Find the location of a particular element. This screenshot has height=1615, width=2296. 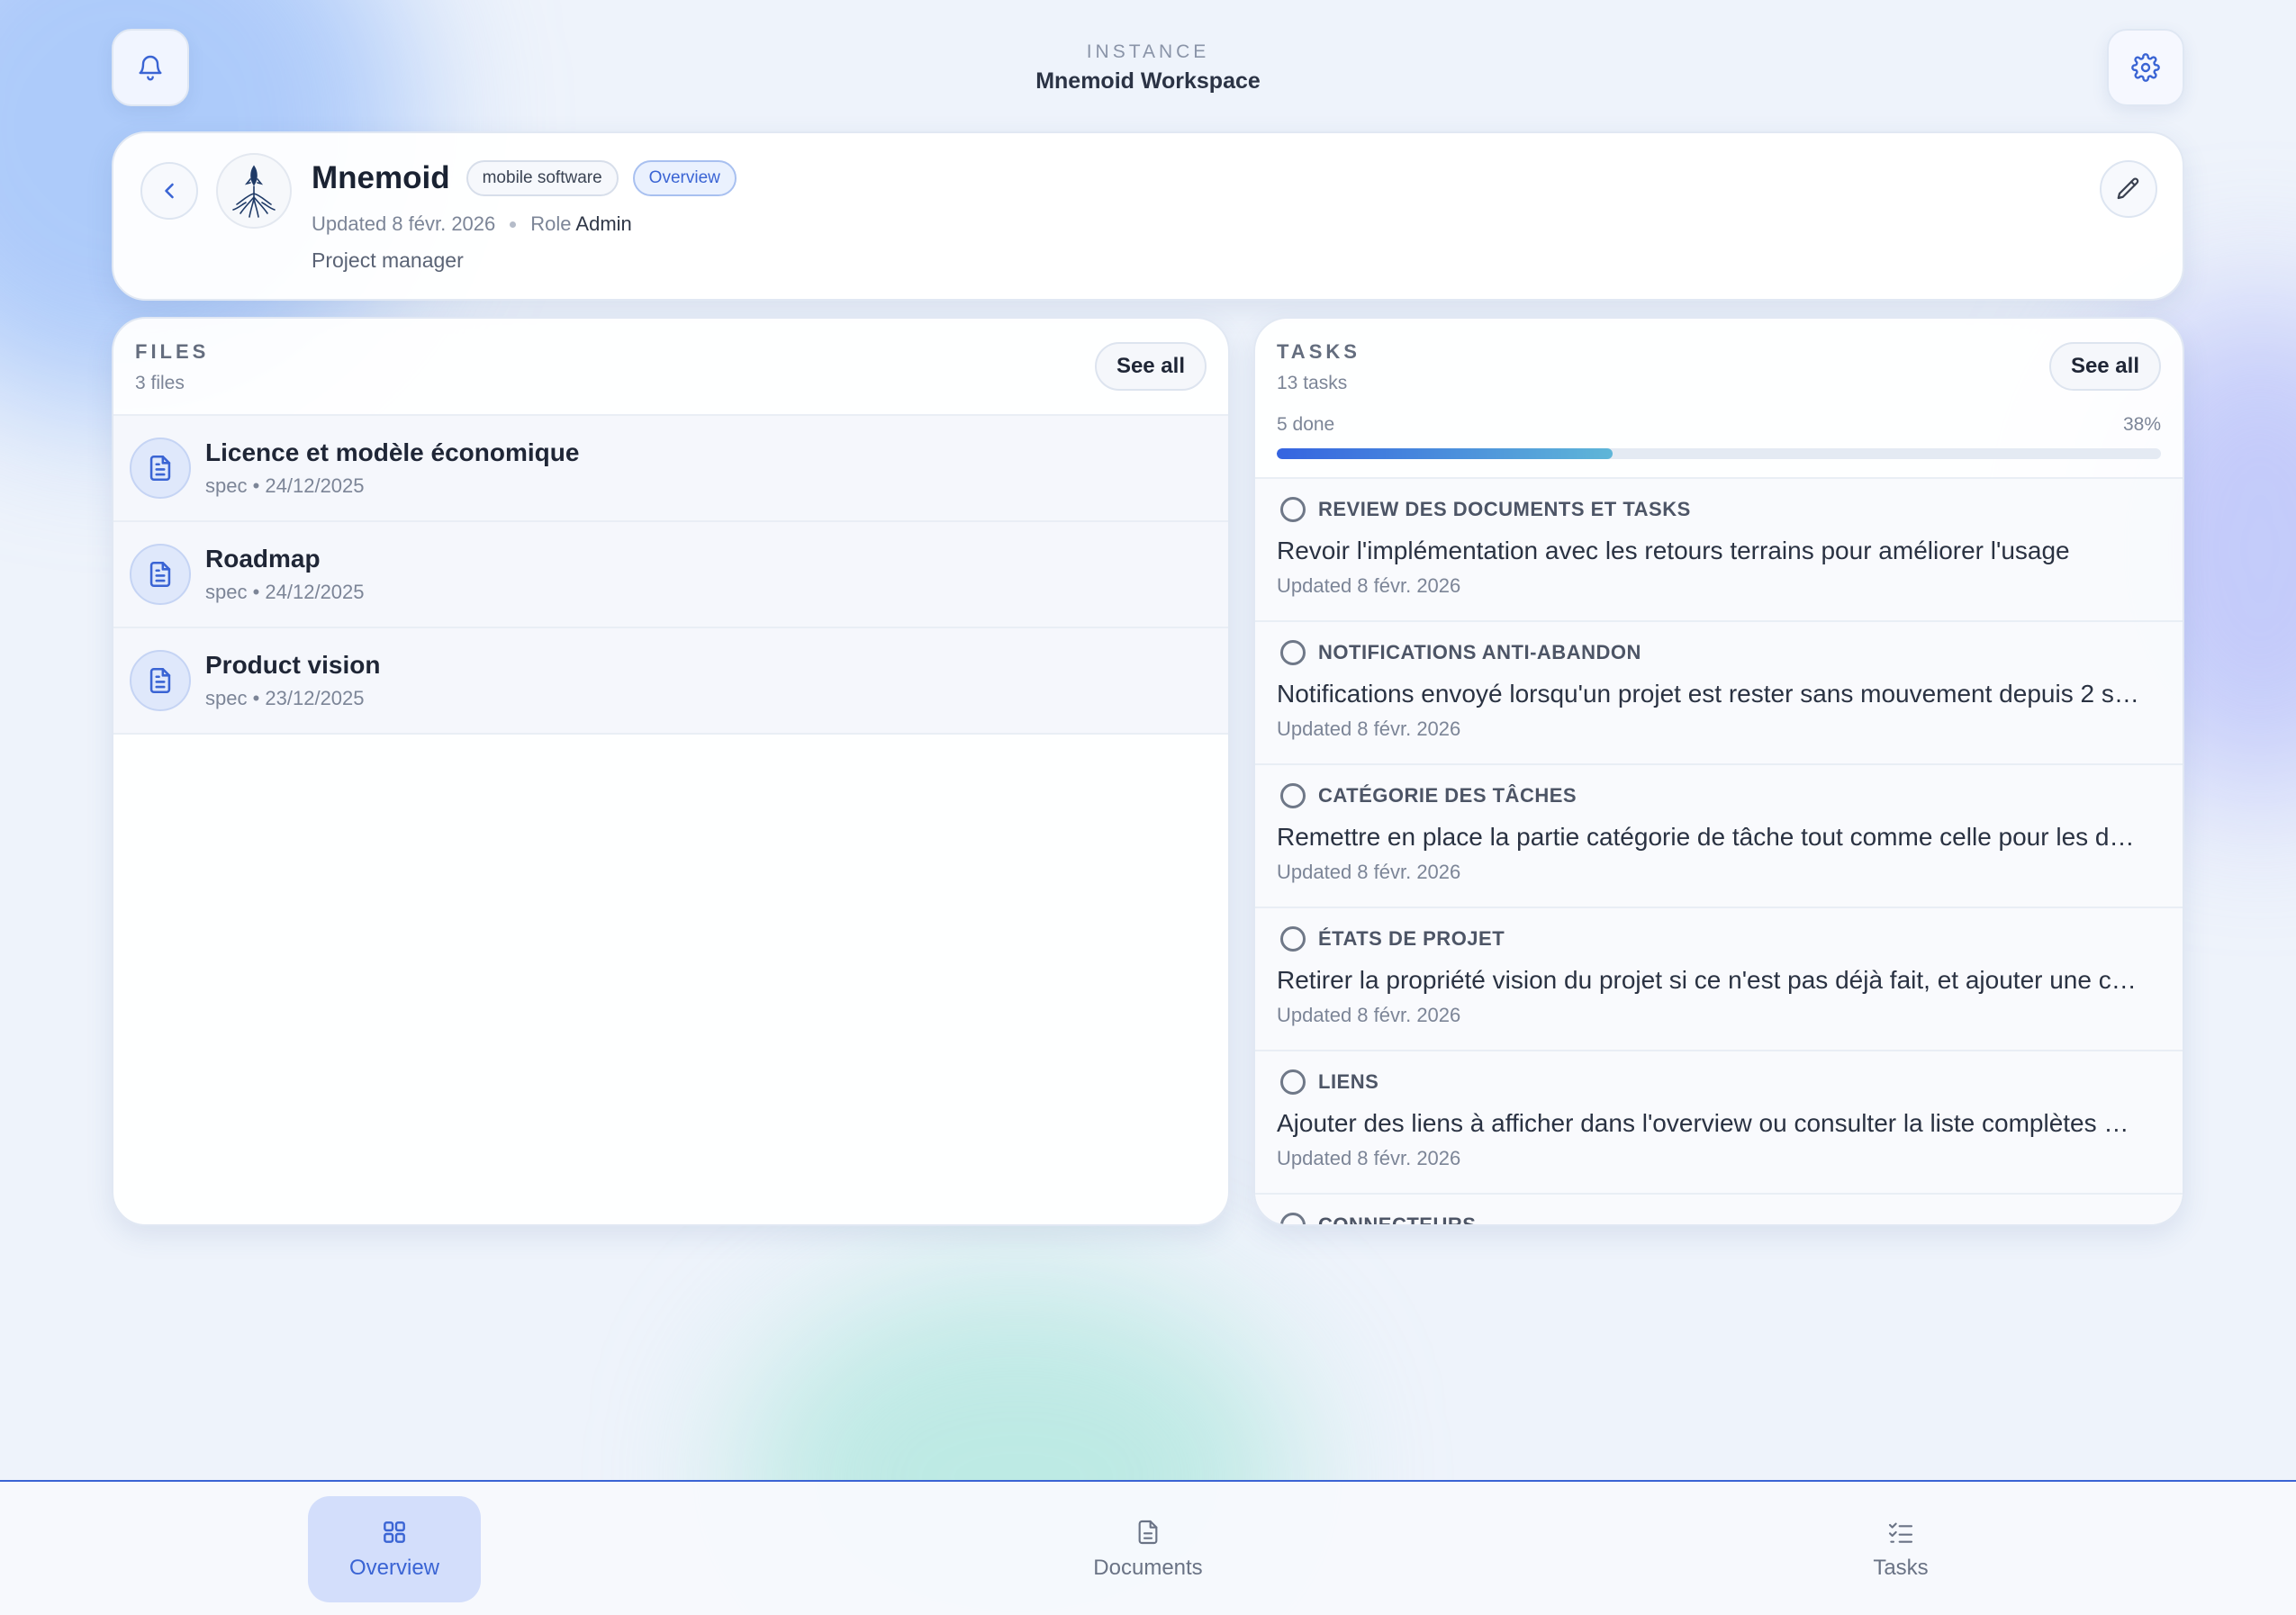

task-title: ÉTATS DE PROJET is located at coordinates (1411, 938).